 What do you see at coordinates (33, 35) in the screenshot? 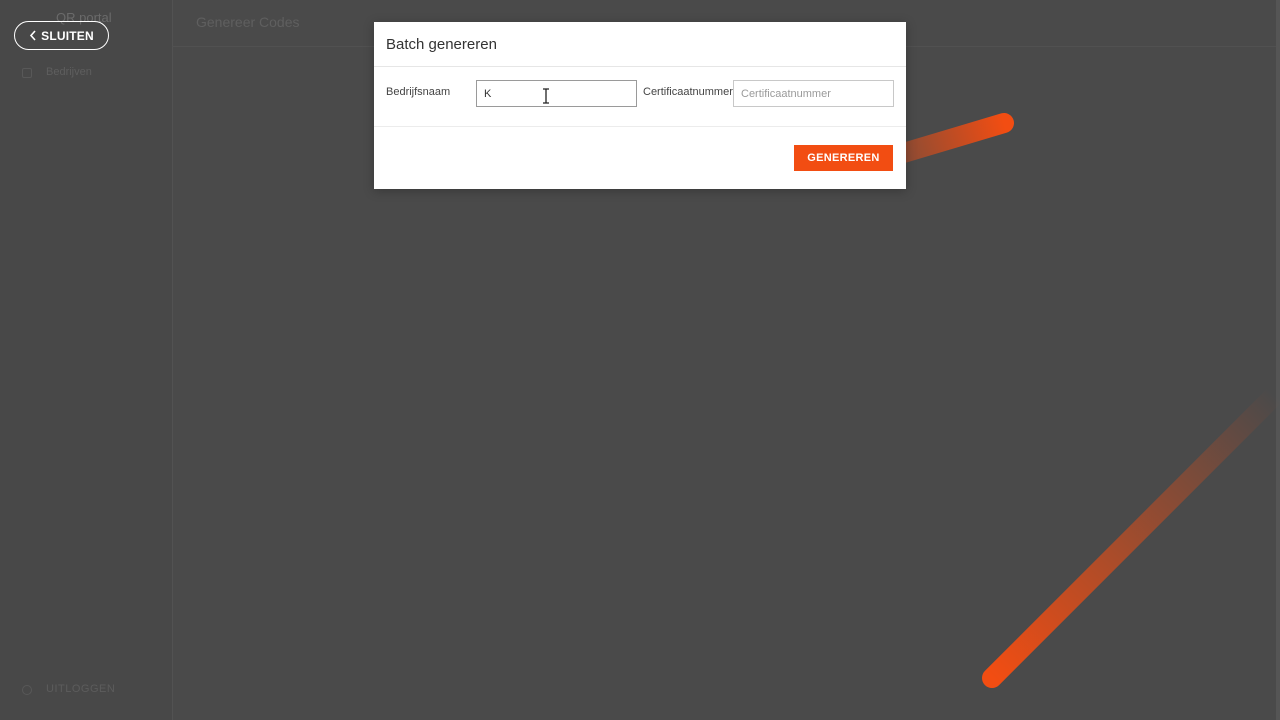
I see `chevron-left-icon` at bounding box center [33, 35].